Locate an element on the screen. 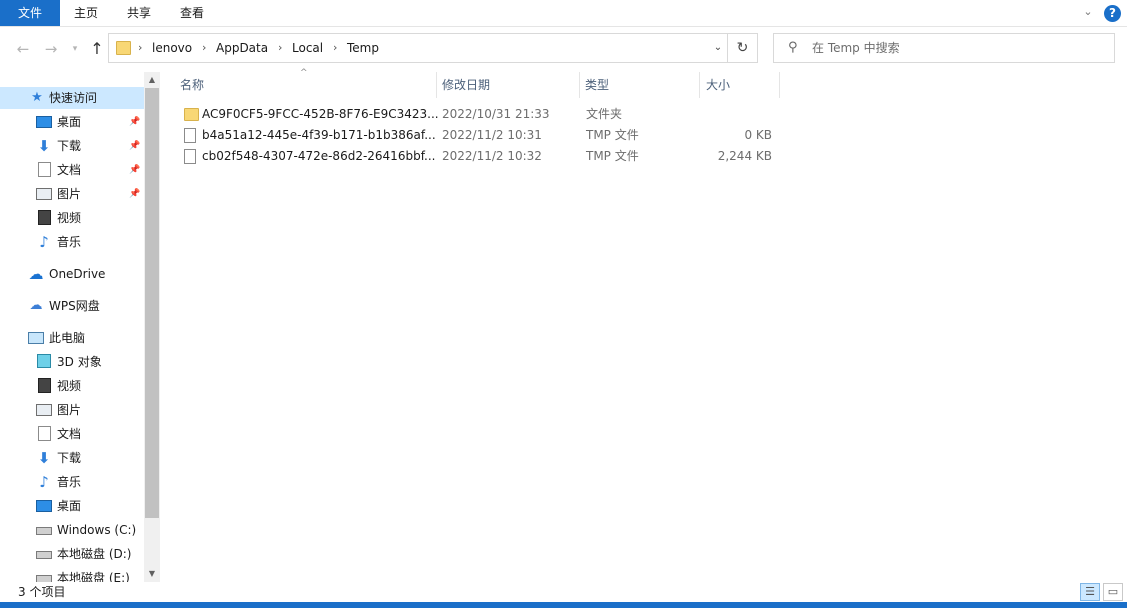 The image size is (1127, 608). breadcrumb-temp: Temp is located at coordinates (363, 48).